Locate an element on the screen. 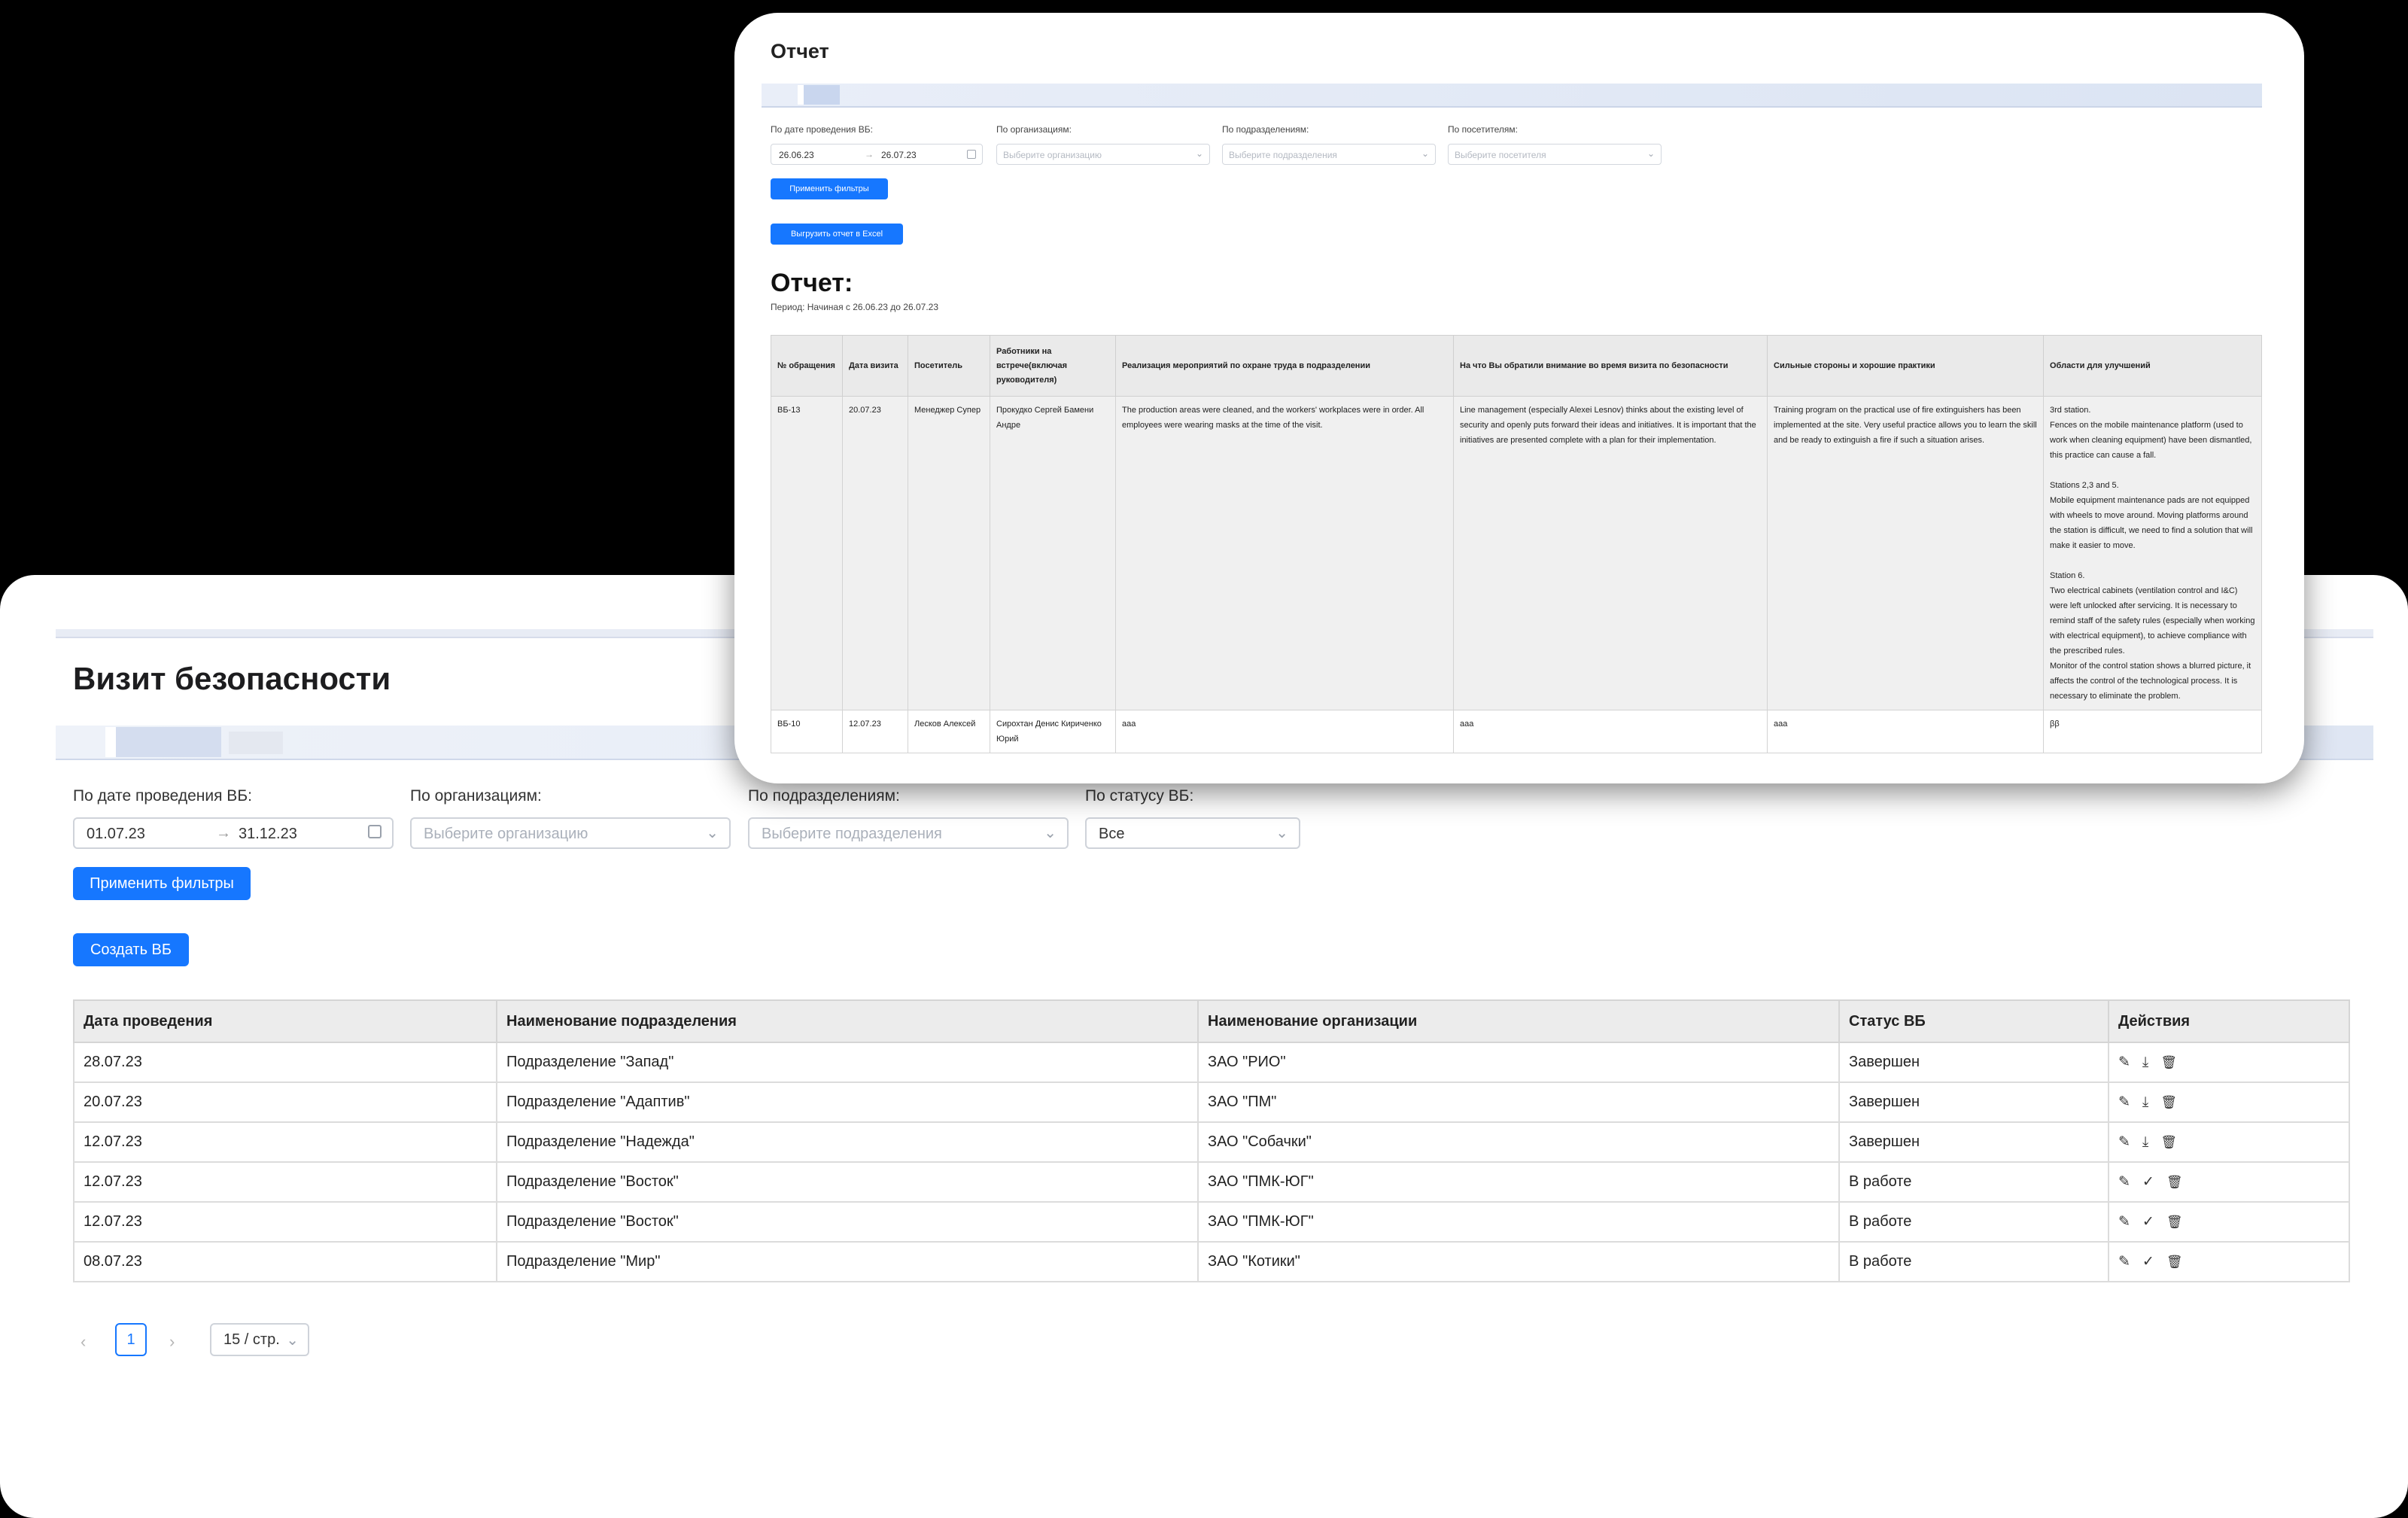 The height and width of the screenshot is (1518, 2408). report-dept-select: Выберите подразделения ⌄ is located at coordinates (1329, 154).